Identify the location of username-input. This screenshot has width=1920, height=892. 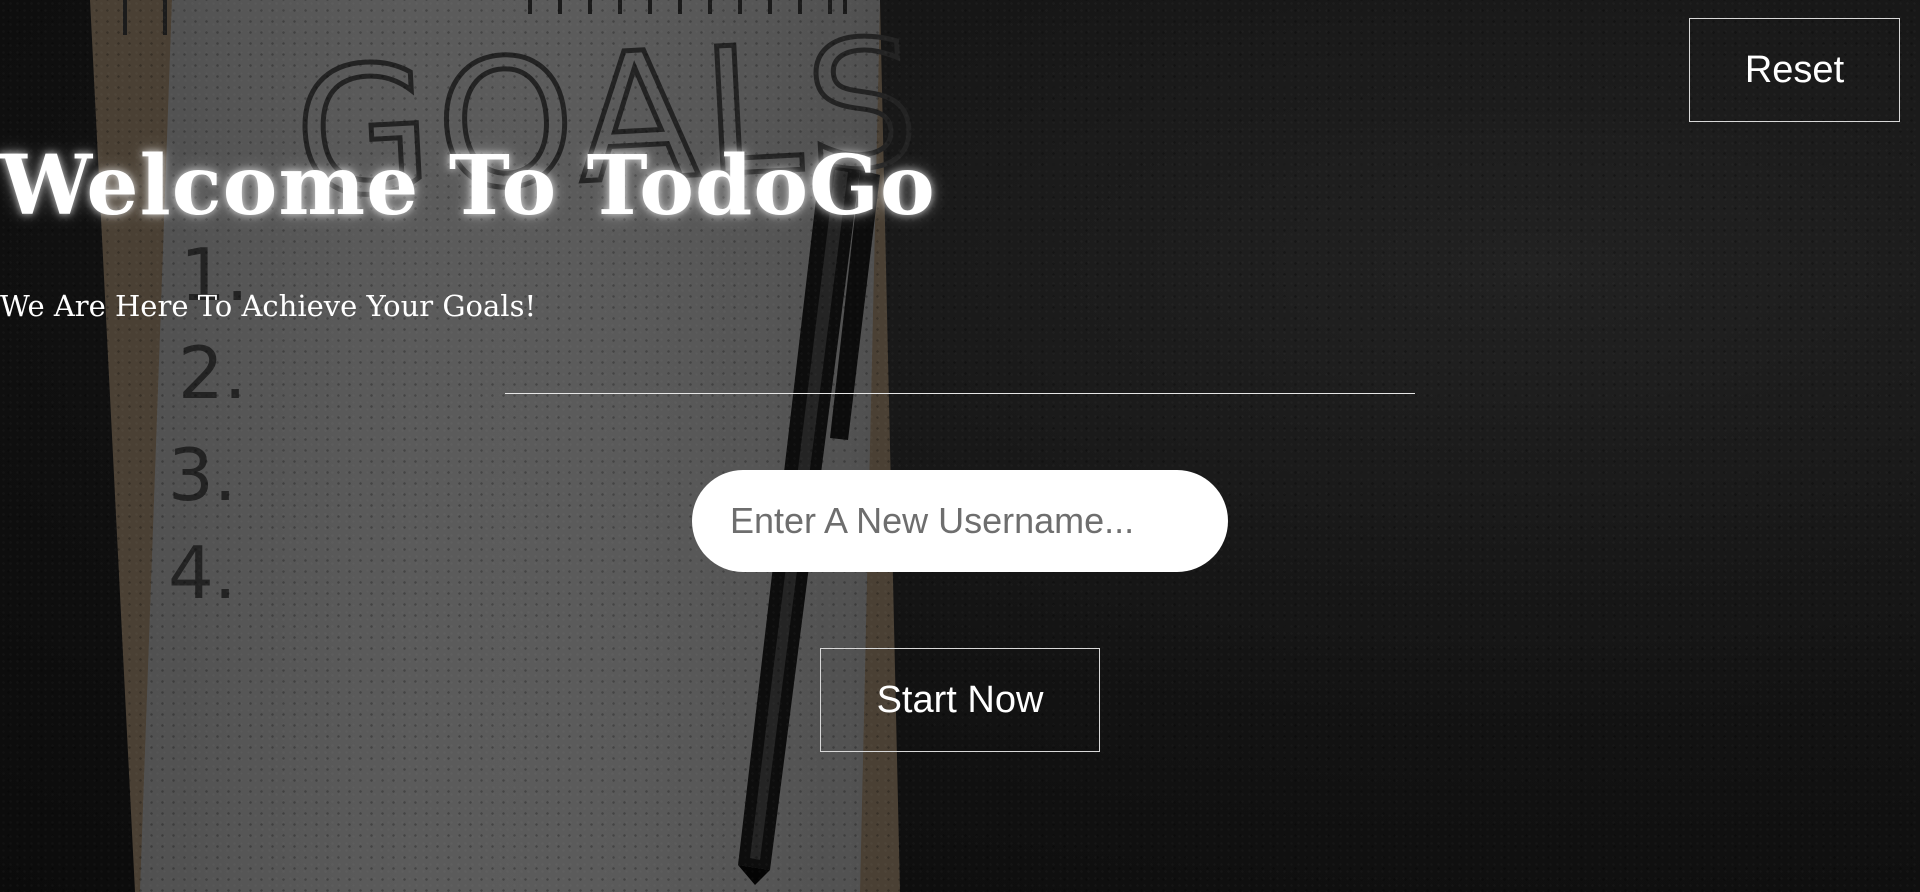
(960, 521).